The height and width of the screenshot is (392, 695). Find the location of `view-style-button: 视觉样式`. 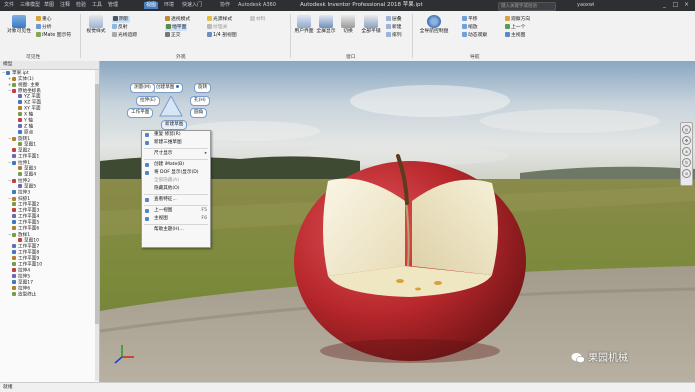

view-style-button: 视觉样式 is located at coordinates (96, 25).